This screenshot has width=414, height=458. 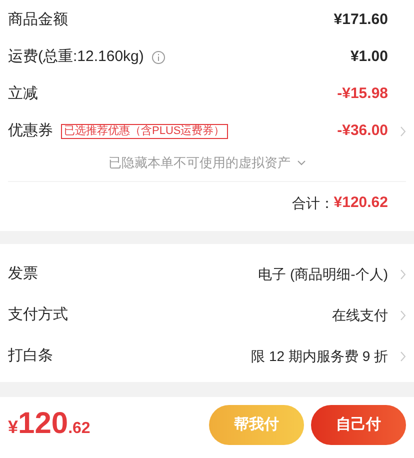 I want to click on summary-amount: ¥1.00, so click(x=369, y=57).